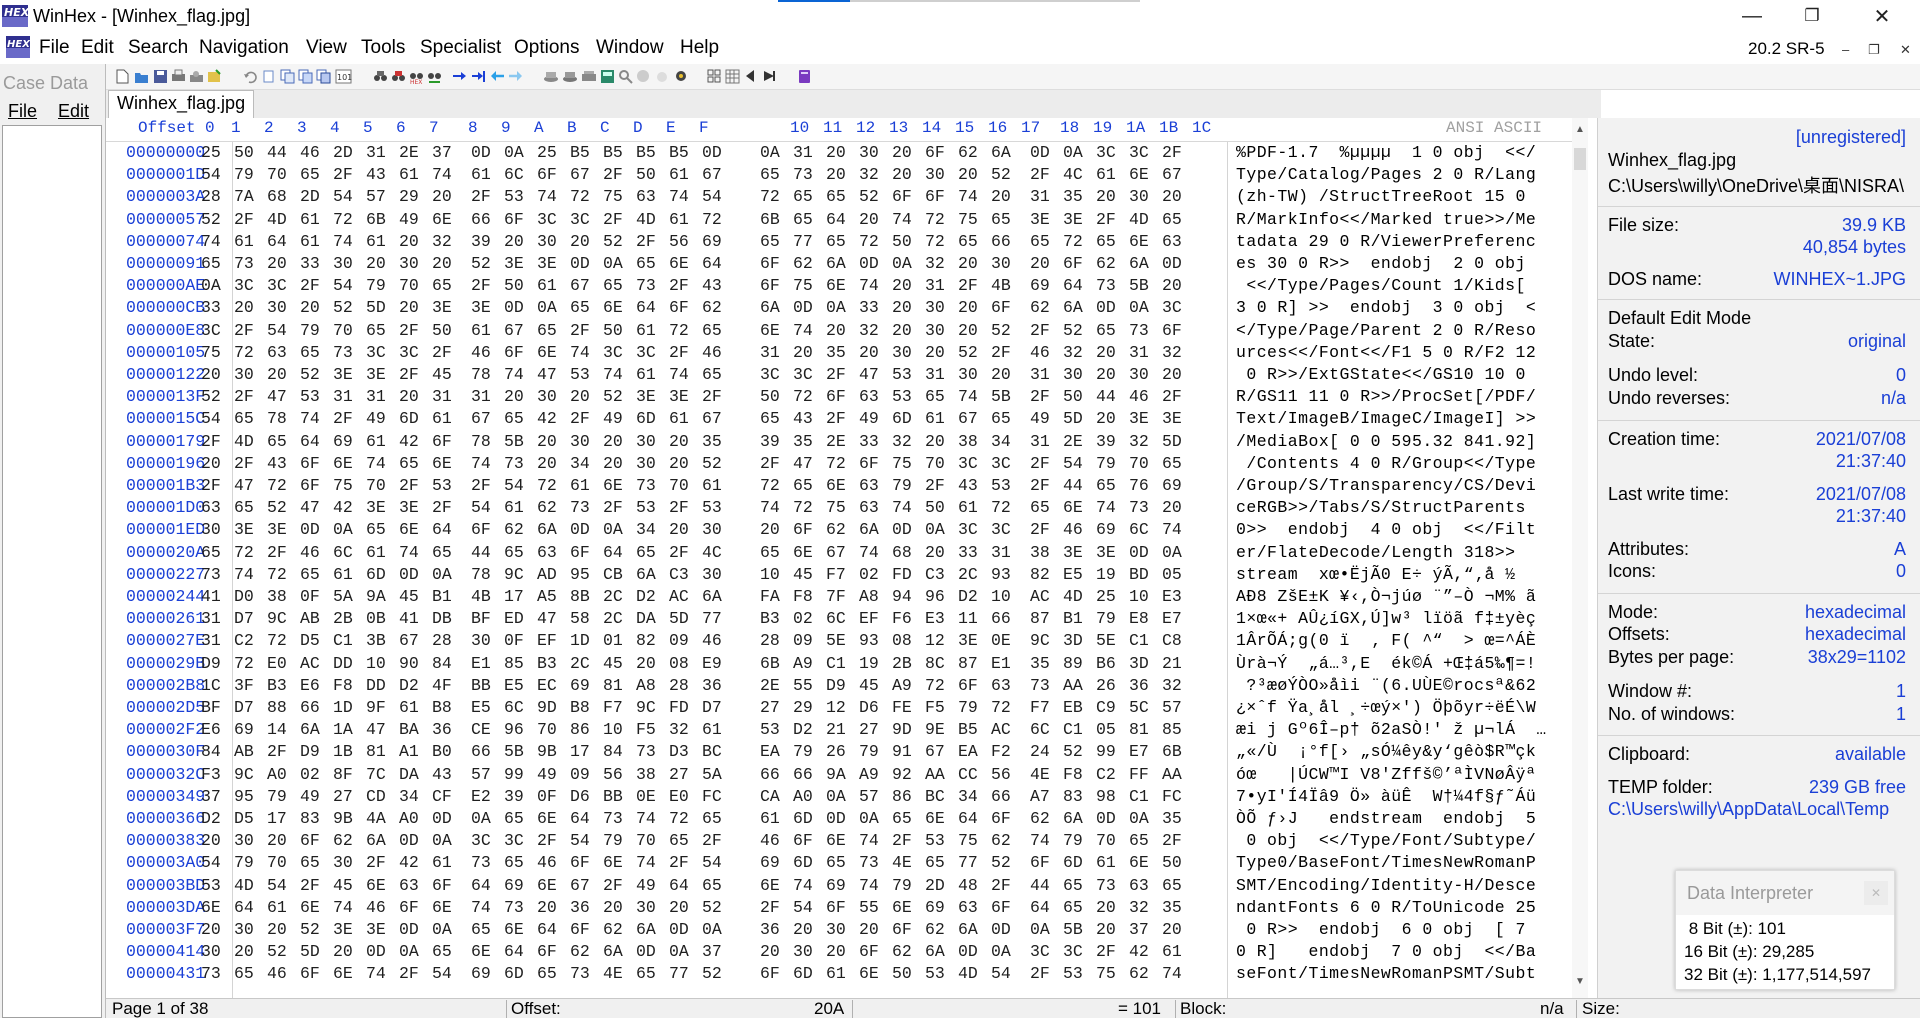 The width and height of the screenshot is (1920, 1018). I want to click on hex-byte: 74, so click(442, 175).